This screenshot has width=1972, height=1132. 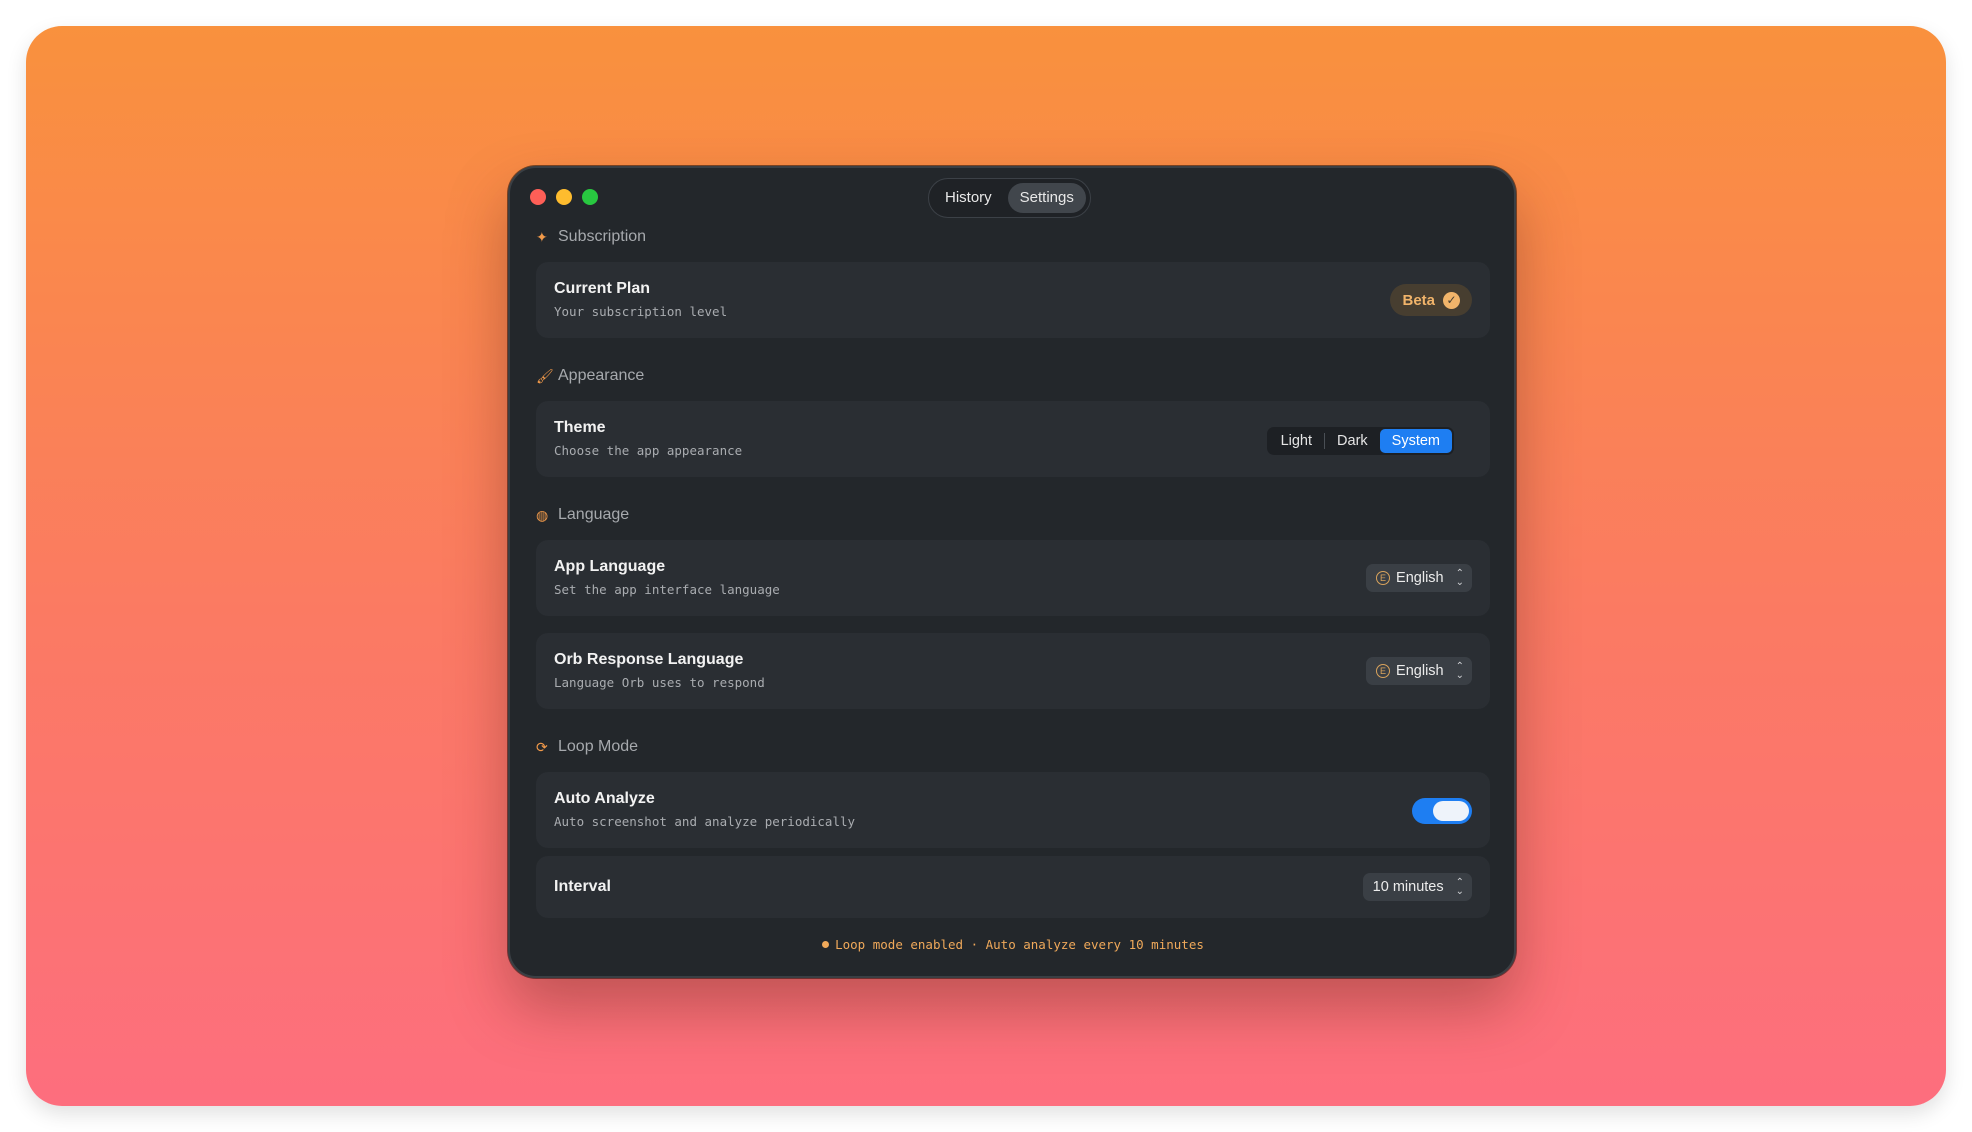 What do you see at coordinates (564, 197) in the screenshot?
I see `minimize-window-button` at bounding box center [564, 197].